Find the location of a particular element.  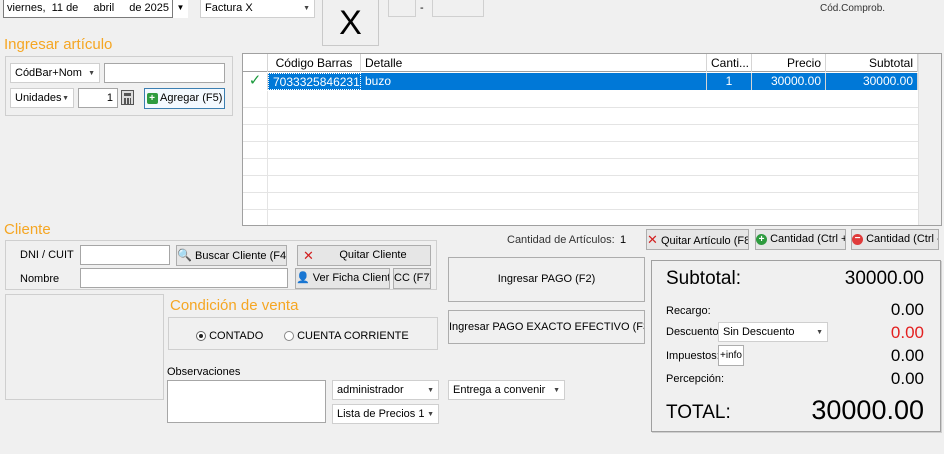

unit-select: Unidades ▼ is located at coordinates (42, 98).